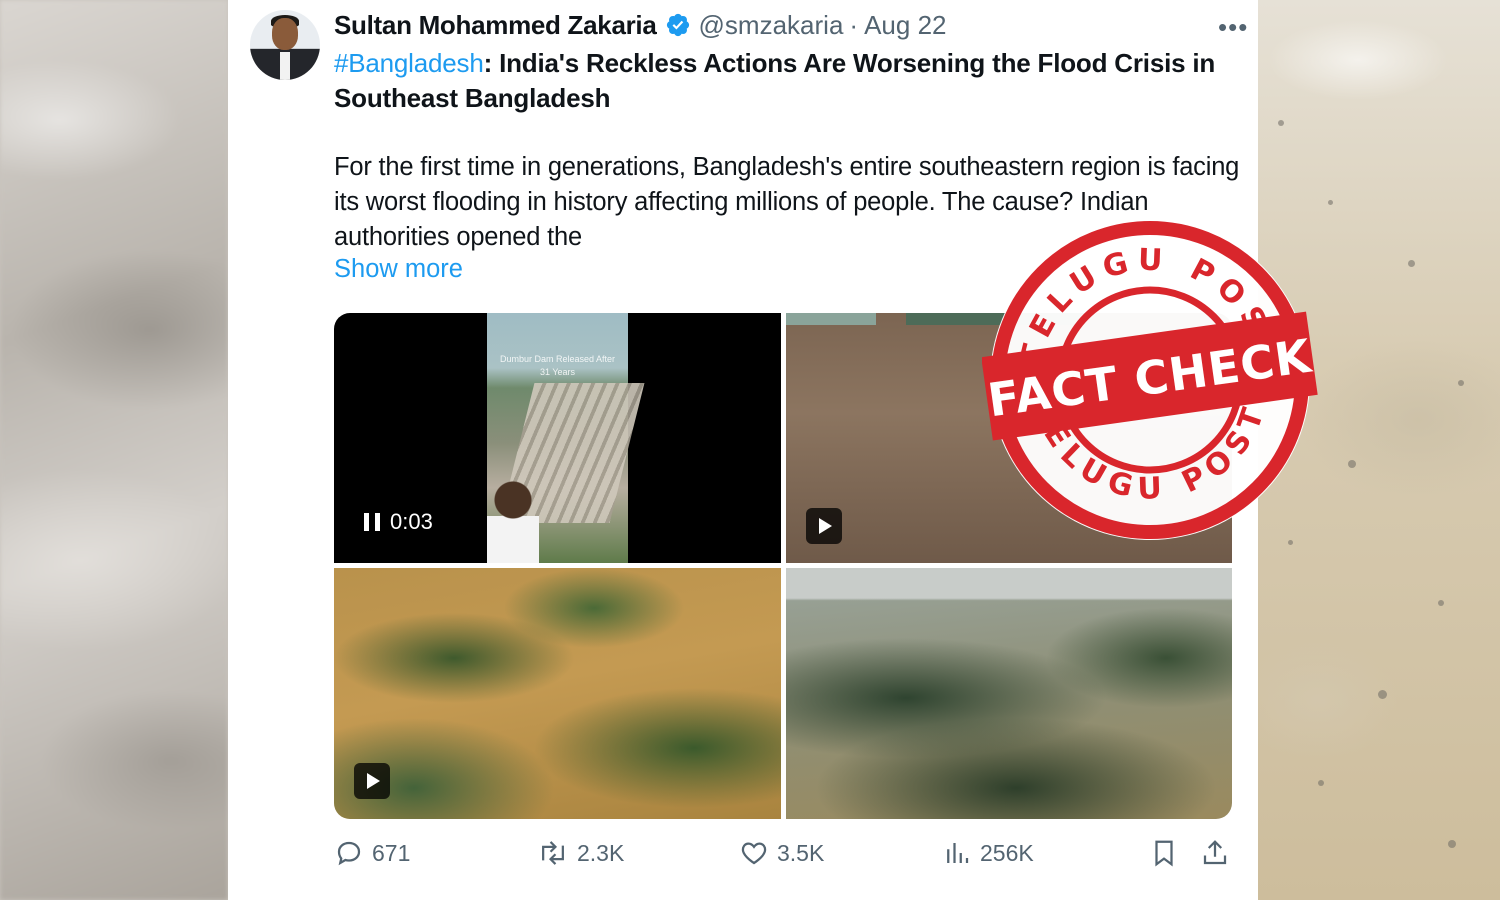 This screenshot has height=900, width=1500. What do you see at coordinates (495, 25) in the screenshot?
I see `author-name: Sultan Mohammed Zakaria` at bounding box center [495, 25].